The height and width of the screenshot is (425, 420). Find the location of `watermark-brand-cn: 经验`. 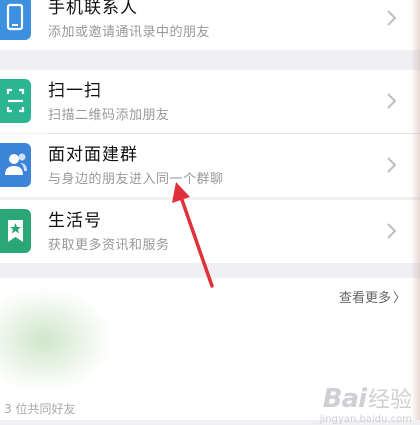

watermark-brand-cn: 经验 is located at coordinates (389, 400).